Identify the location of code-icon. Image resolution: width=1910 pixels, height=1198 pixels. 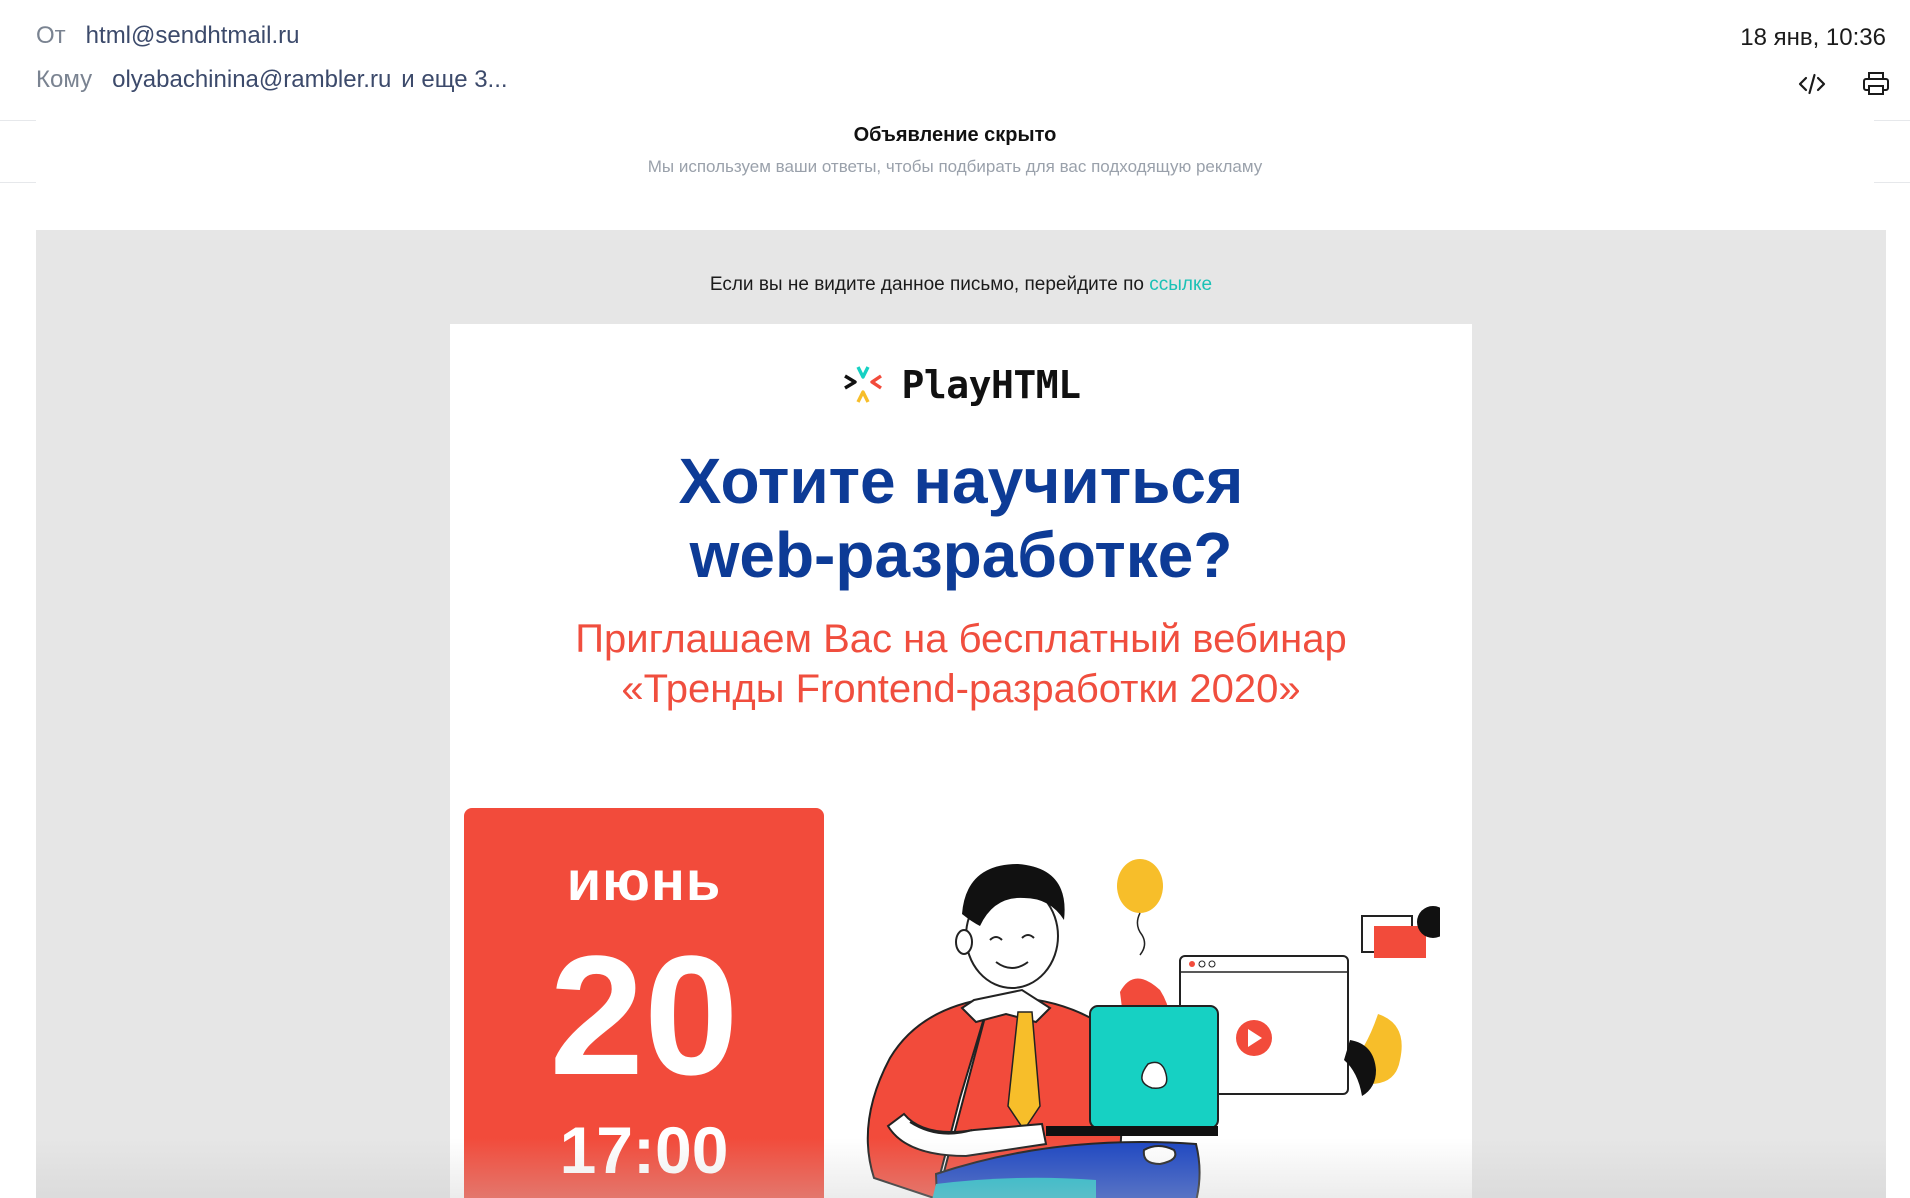
(1812, 84).